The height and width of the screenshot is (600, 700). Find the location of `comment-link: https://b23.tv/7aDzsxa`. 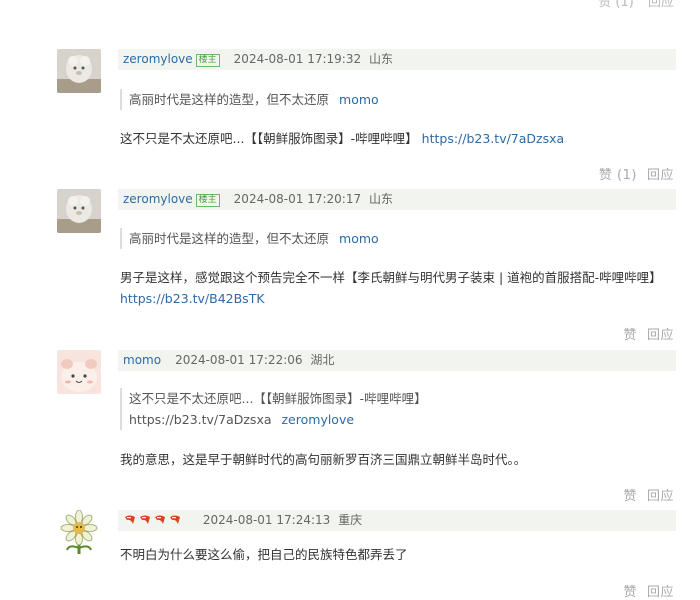

comment-link: https://b23.tv/7aDzsxa is located at coordinates (493, 138).